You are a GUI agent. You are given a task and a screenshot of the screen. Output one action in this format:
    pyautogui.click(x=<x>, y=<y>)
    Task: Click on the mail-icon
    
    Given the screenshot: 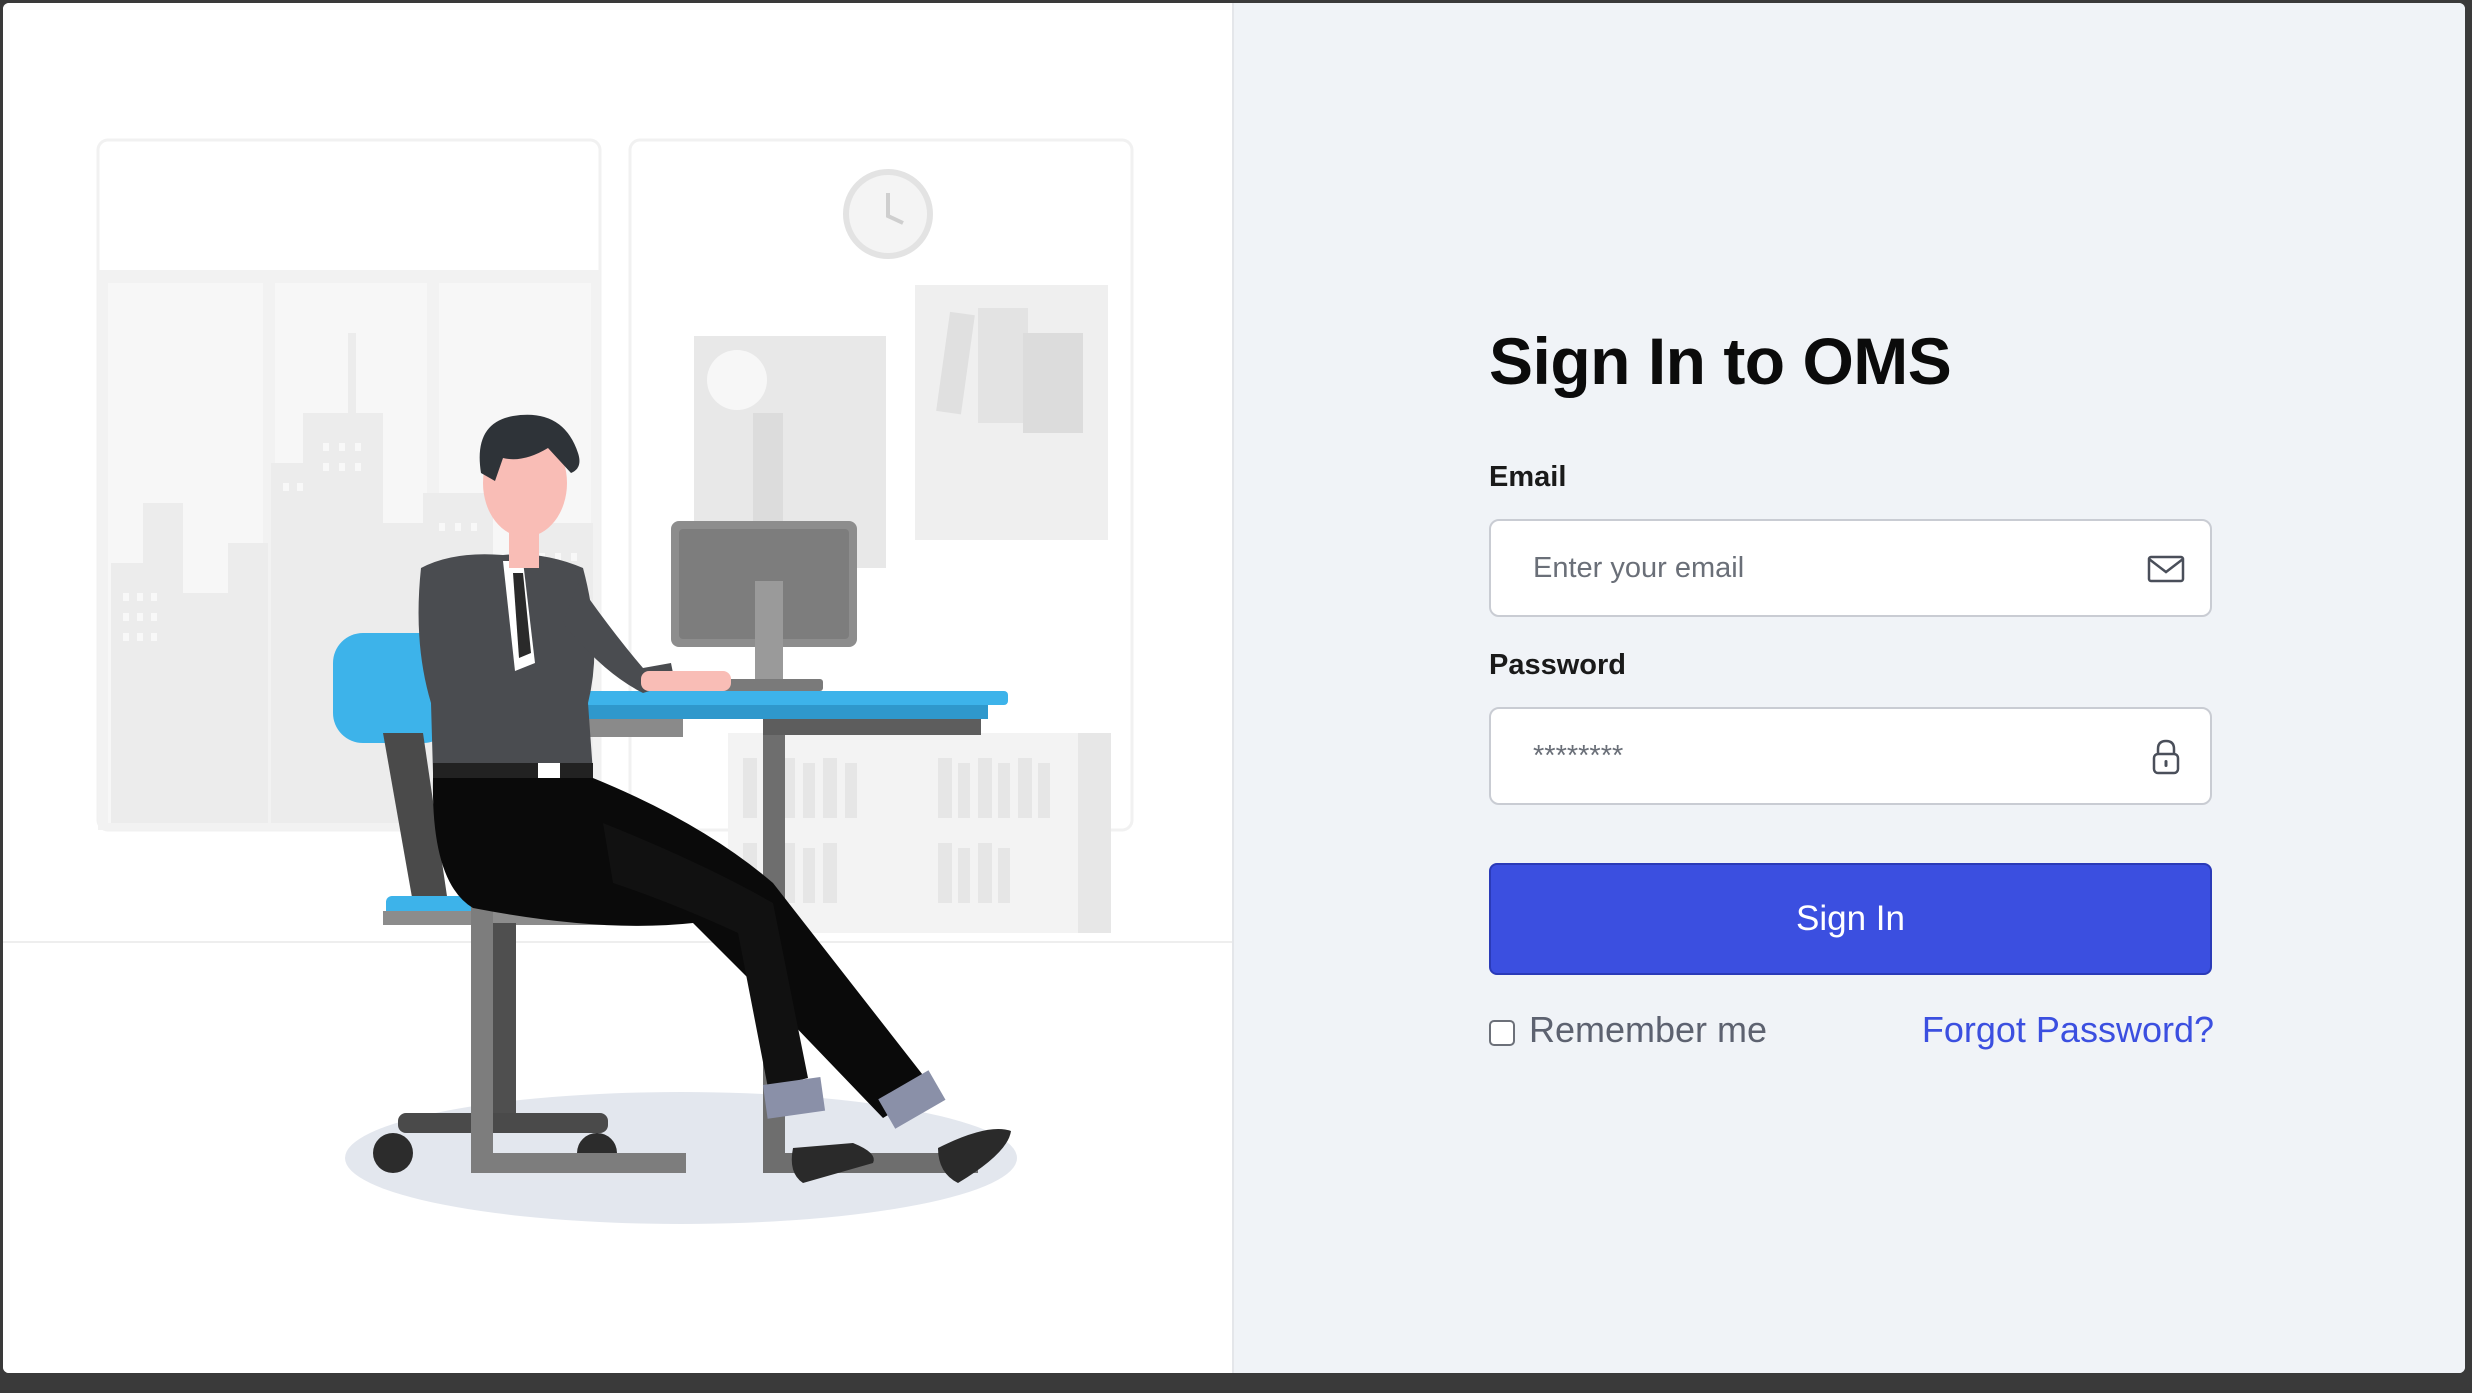 What is the action you would take?
    pyautogui.click(x=2166, y=569)
    